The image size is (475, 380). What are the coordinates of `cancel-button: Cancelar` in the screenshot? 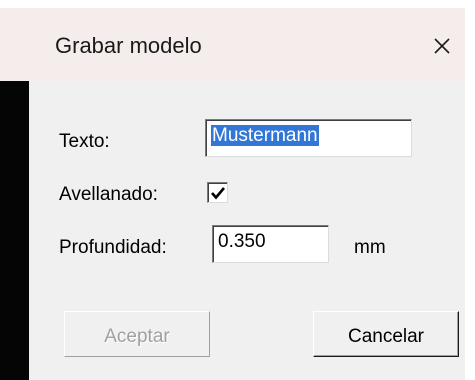 It's located at (386, 334).